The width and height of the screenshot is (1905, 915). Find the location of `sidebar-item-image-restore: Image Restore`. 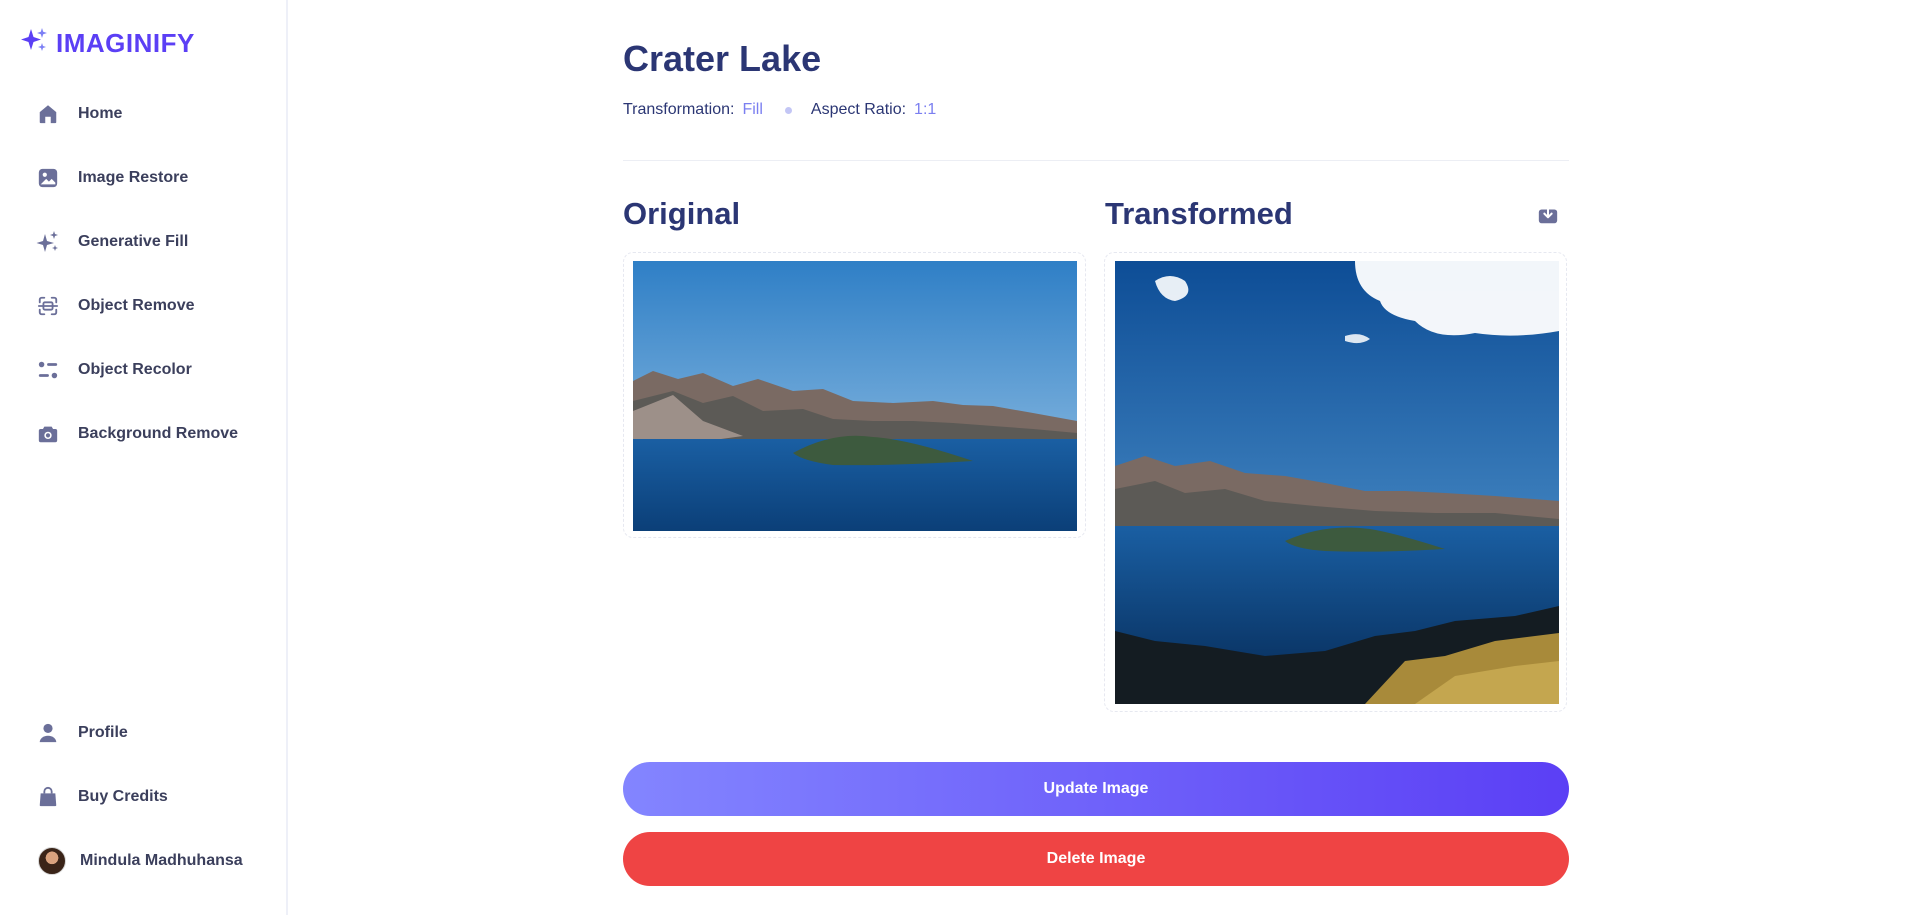

sidebar-item-image-restore: Image Restore is located at coordinates (145, 178).